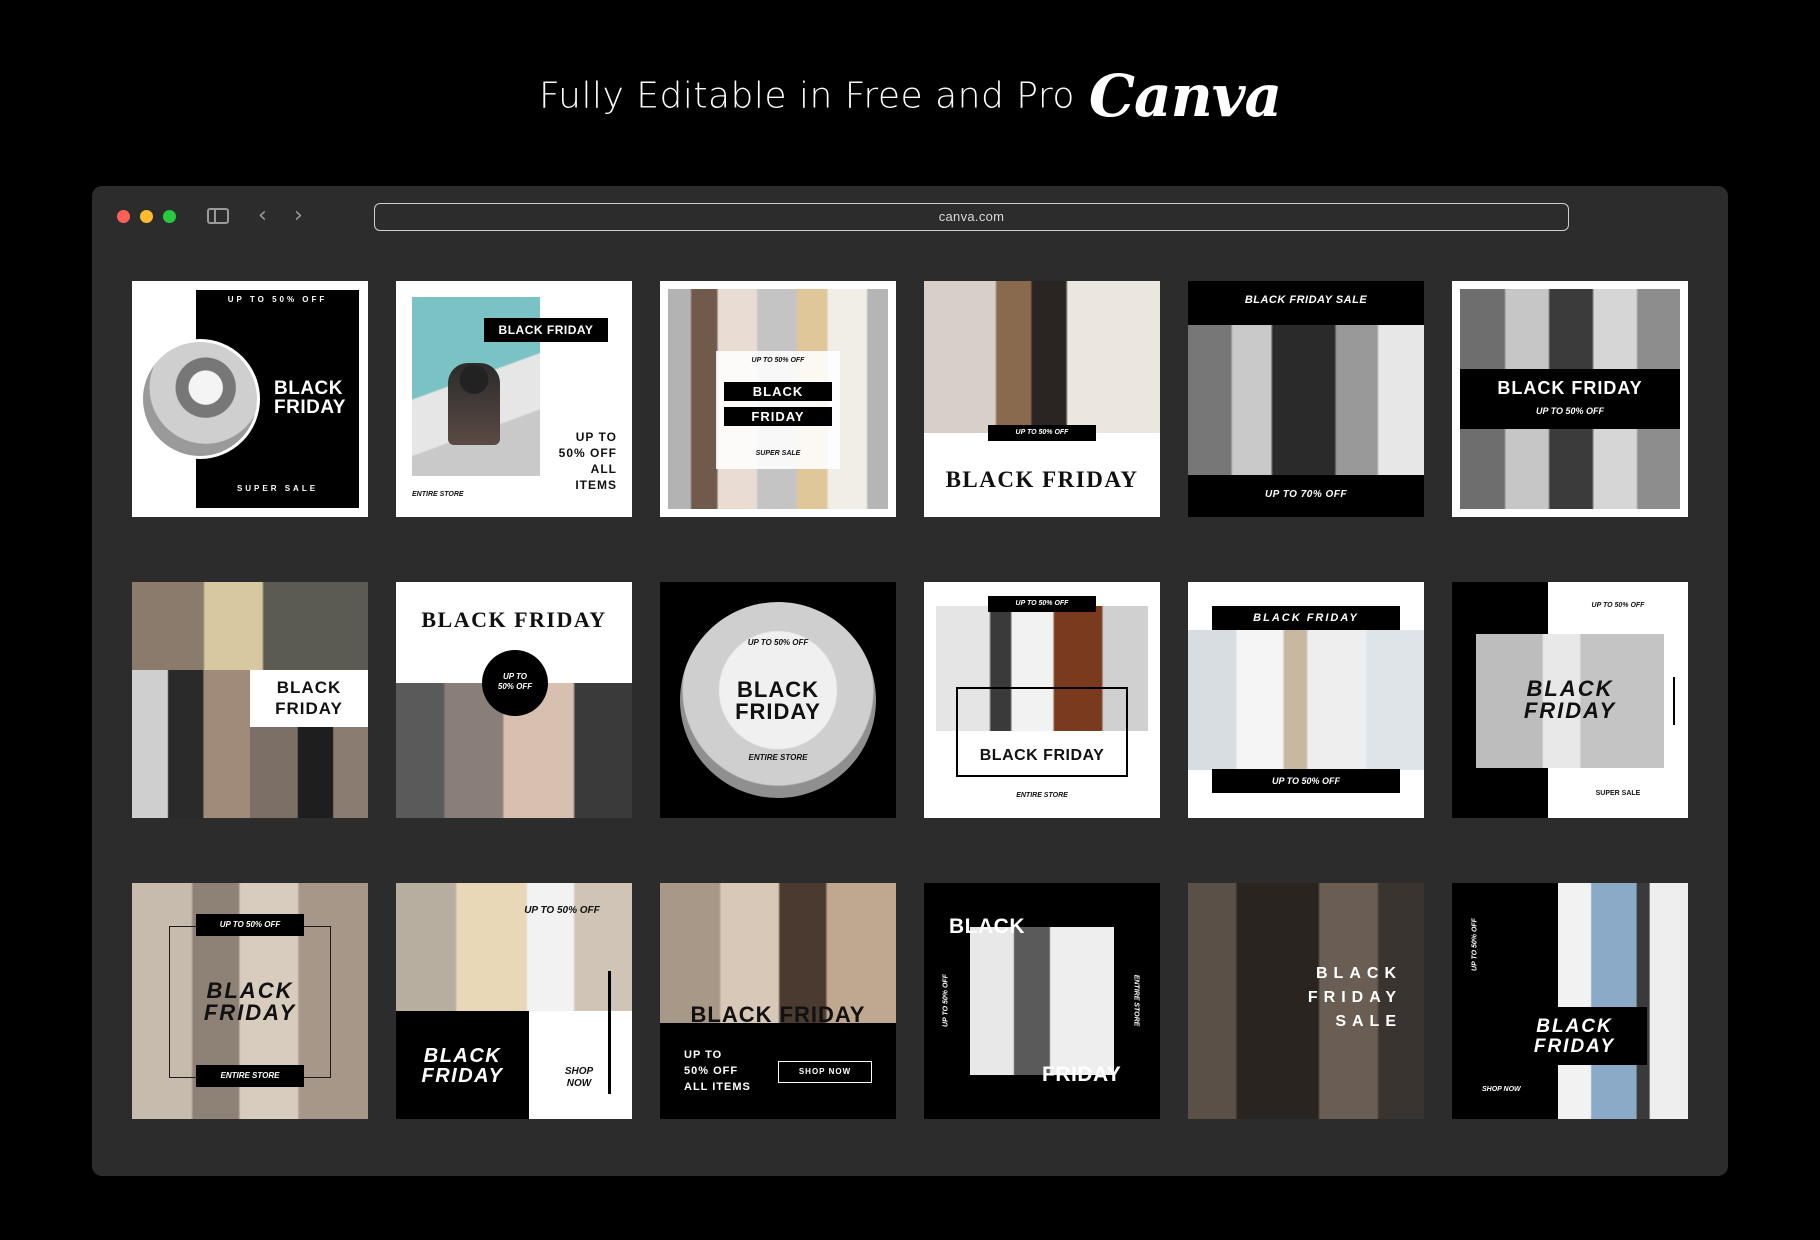 Image resolution: width=1820 pixels, height=1240 pixels. Describe the element at coordinates (825, 1072) in the screenshot. I see `shop-now-button: SHOP NOW` at that location.